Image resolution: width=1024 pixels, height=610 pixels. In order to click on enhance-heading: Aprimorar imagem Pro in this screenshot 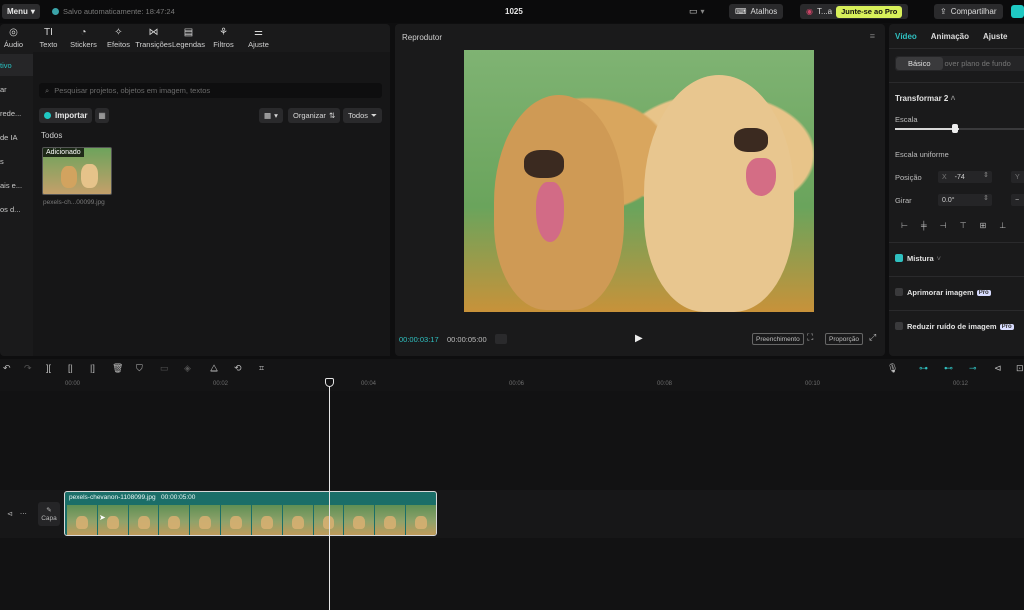, I will do `click(949, 292)`.